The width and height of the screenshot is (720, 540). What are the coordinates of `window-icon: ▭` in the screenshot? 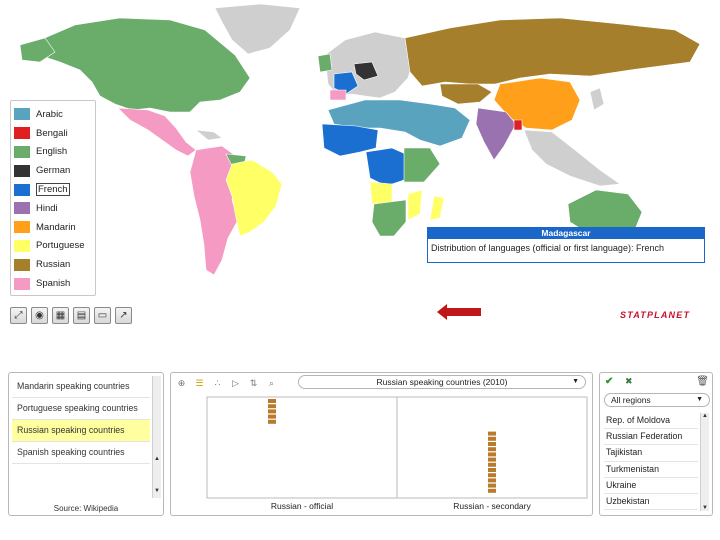 It's located at (102, 315).